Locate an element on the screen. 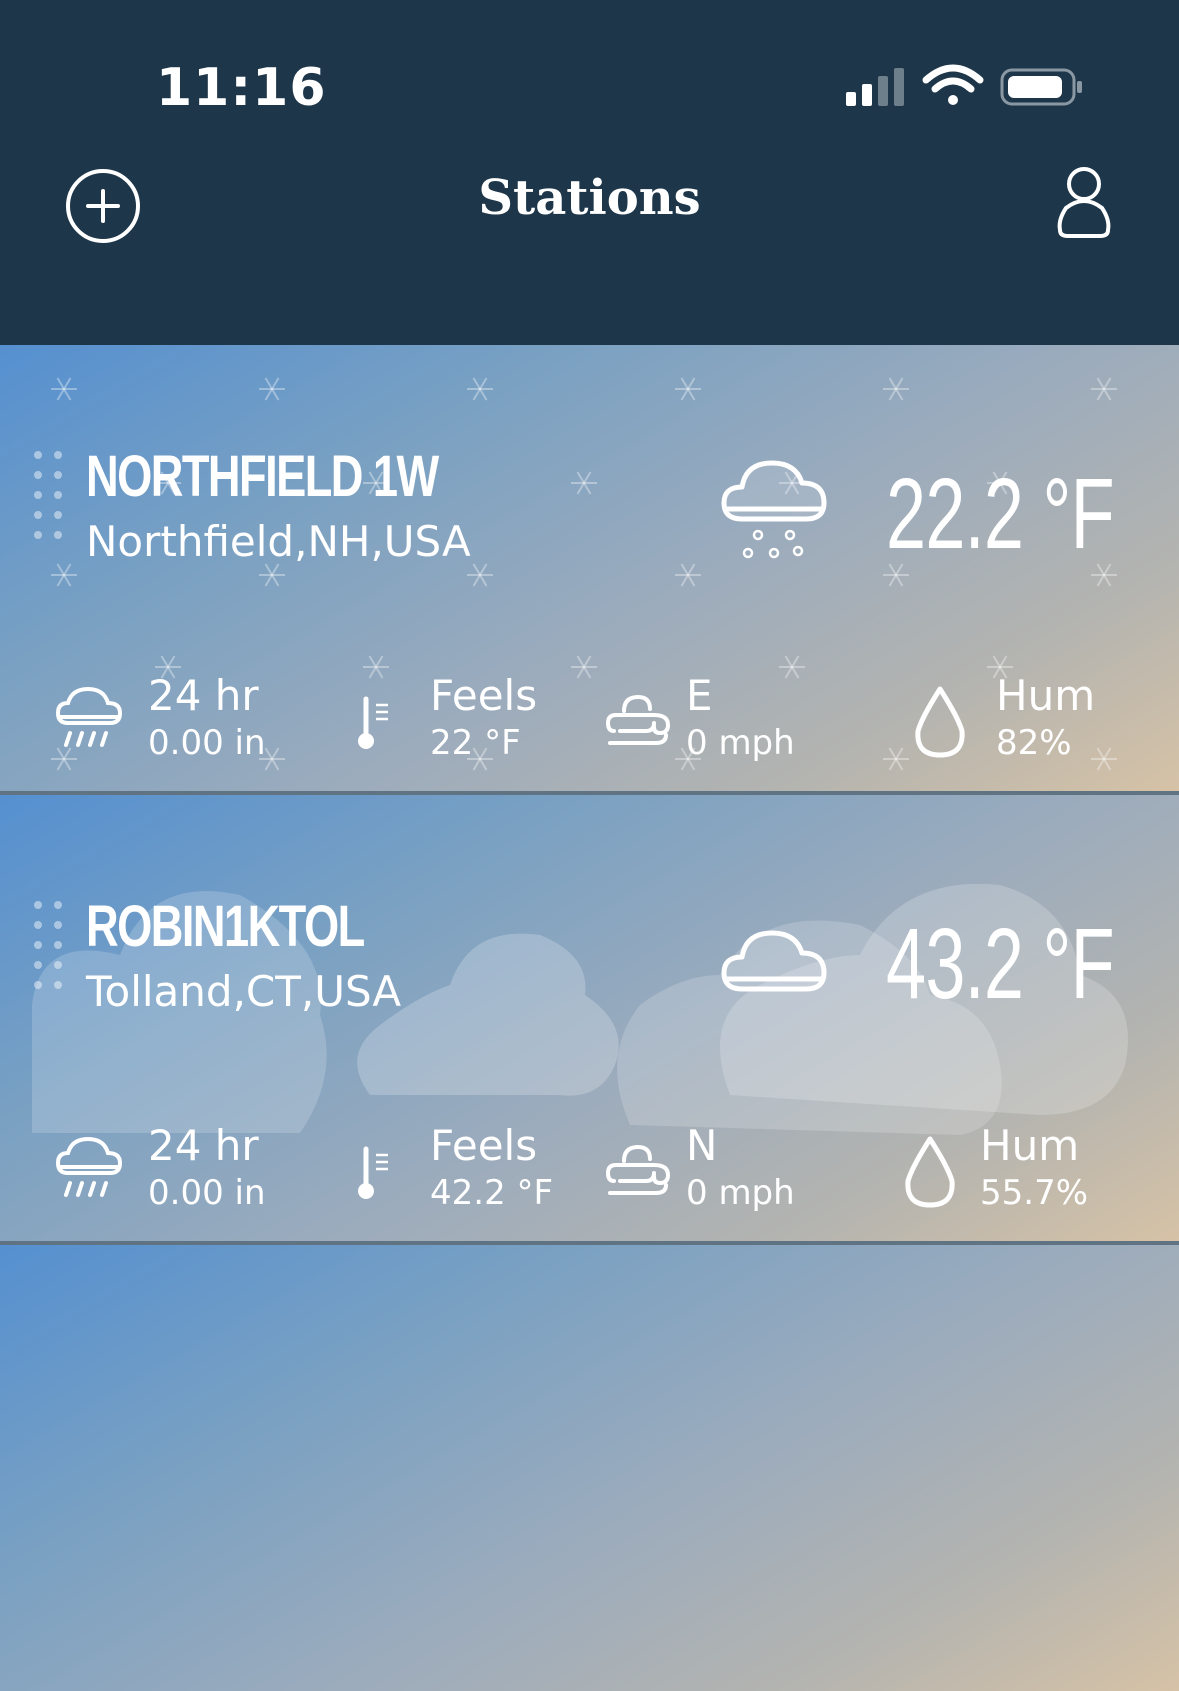 The width and height of the screenshot is (1179, 1691). cloud-icon is located at coordinates (774, 961).